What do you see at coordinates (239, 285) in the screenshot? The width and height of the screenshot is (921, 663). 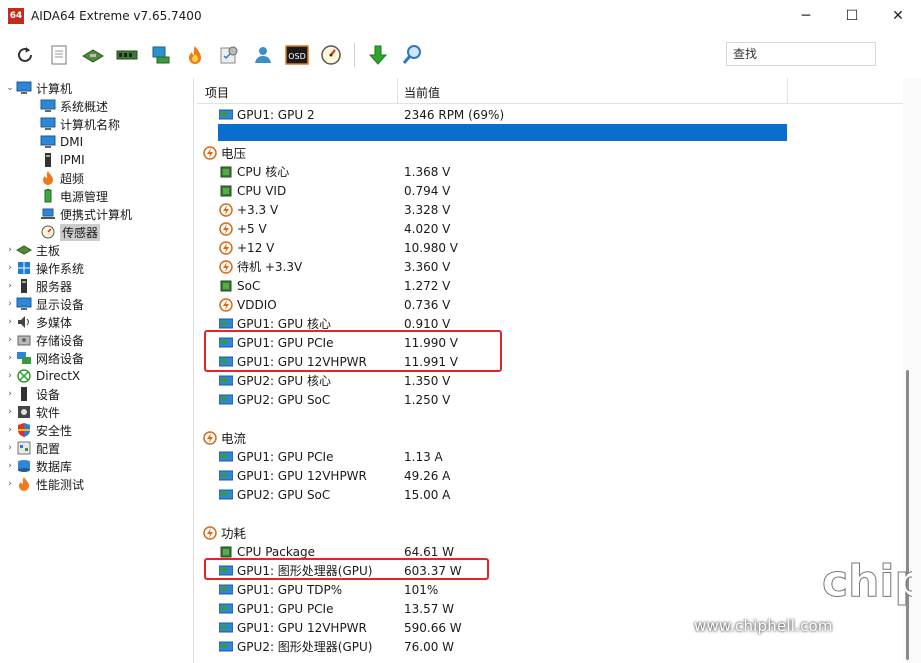 I see `list-item: SoC` at bounding box center [239, 285].